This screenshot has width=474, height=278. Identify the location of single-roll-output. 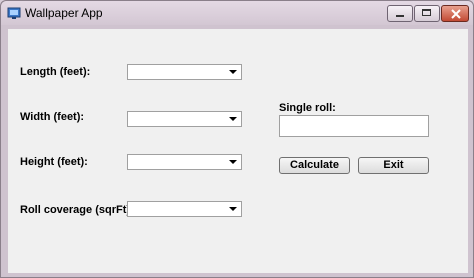
(354, 126).